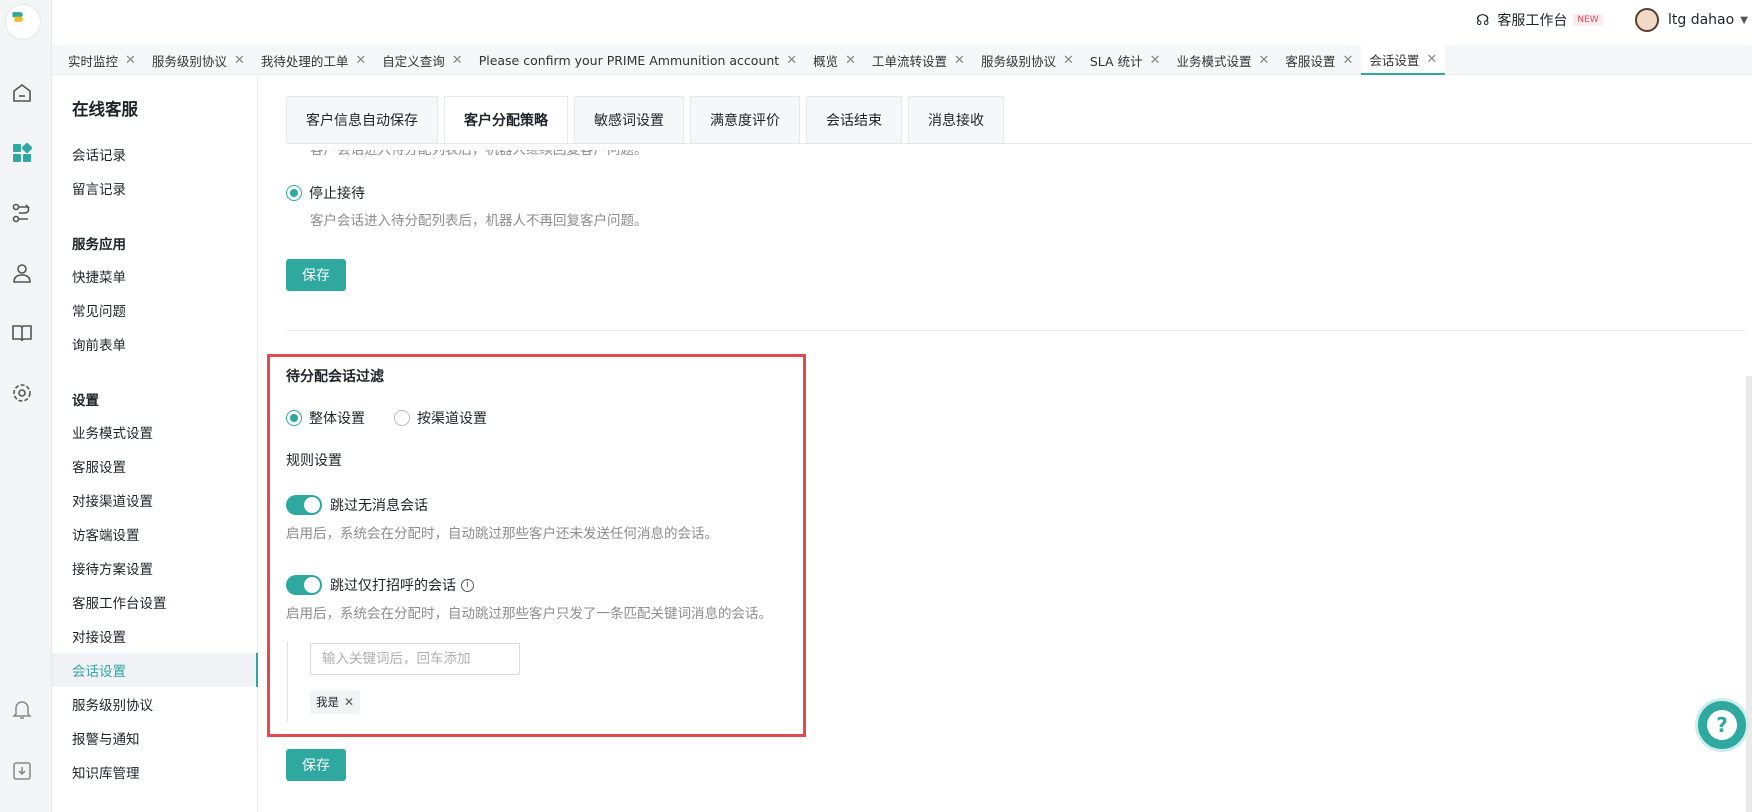 Image resolution: width=1752 pixels, height=812 pixels. Describe the element at coordinates (155, 534) in the screenshot. I see `sidebar-item-visitor-settings: 访客端设置` at that location.